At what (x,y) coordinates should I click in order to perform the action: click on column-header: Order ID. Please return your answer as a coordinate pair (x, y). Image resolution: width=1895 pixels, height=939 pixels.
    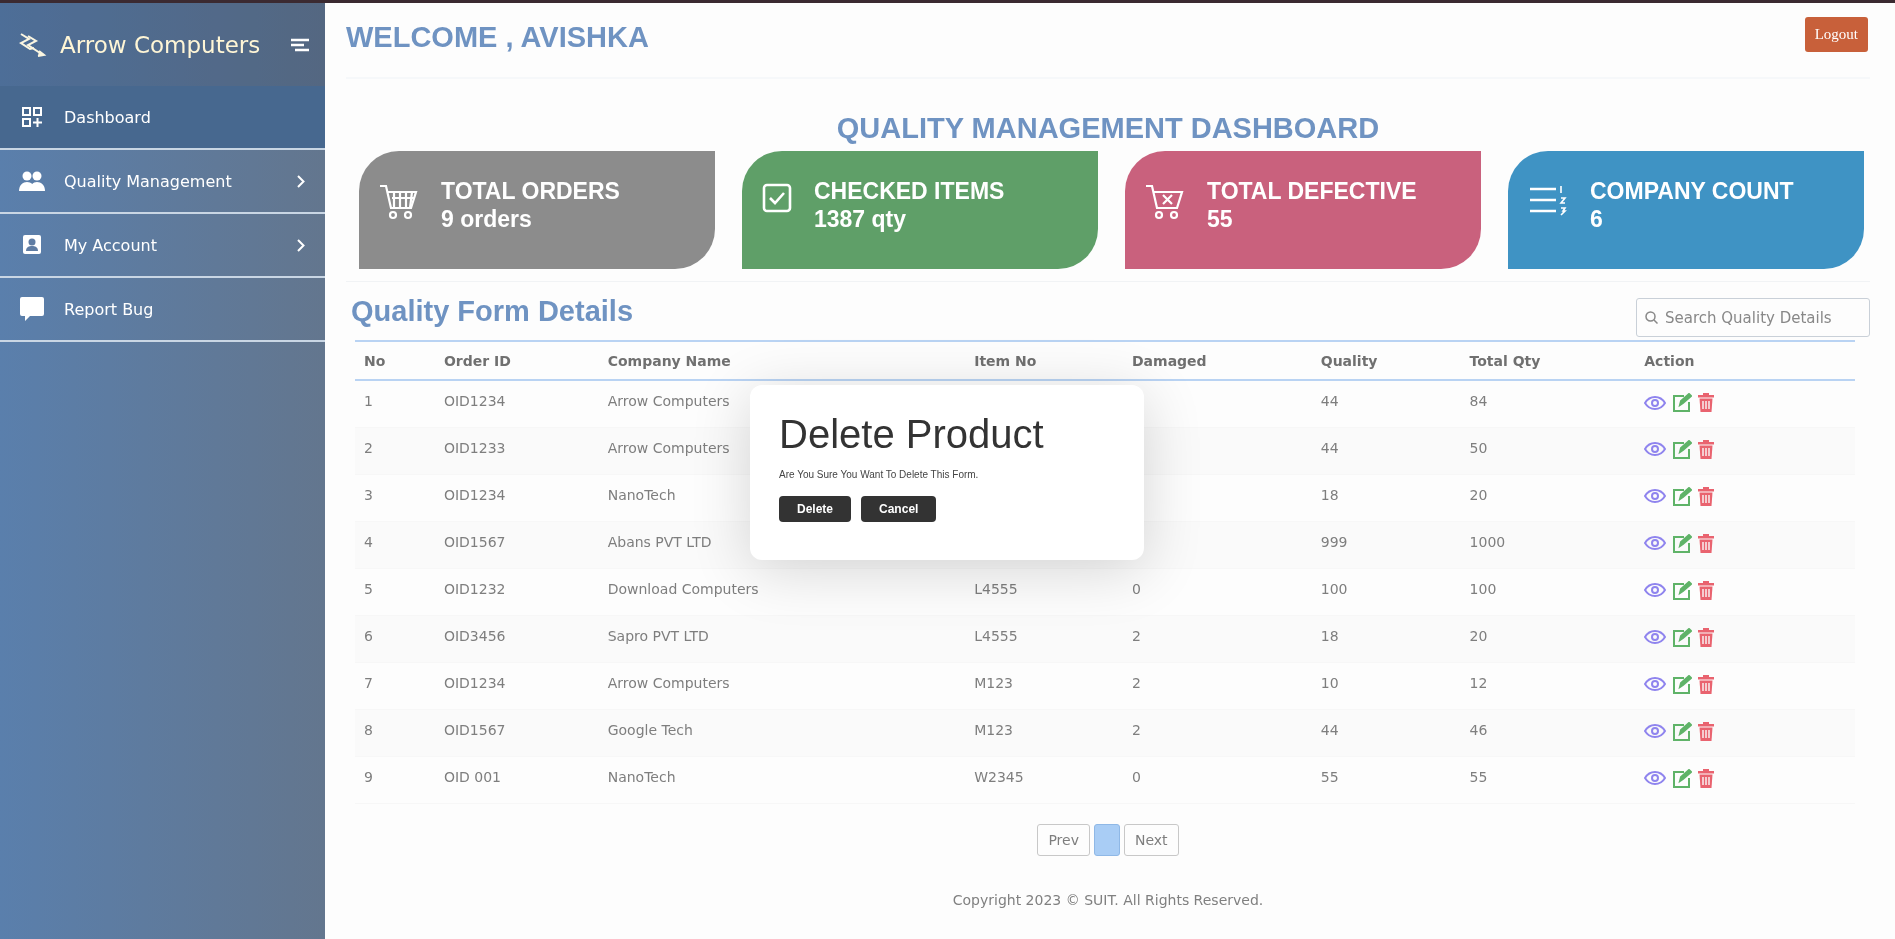
    Looking at the image, I should click on (516, 360).